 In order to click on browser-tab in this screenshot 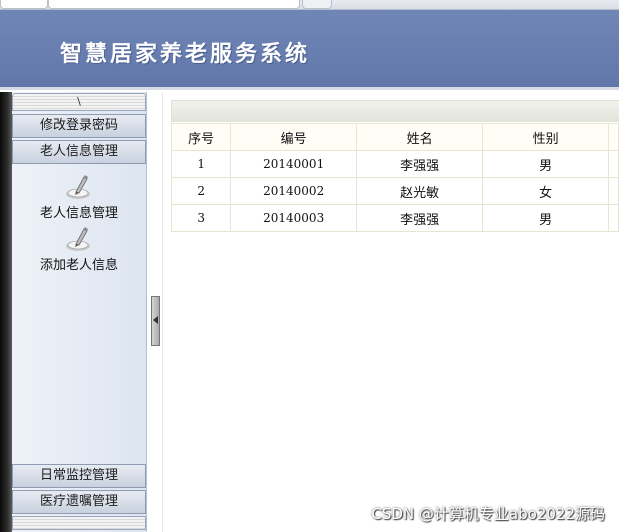, I will do `click(24, 4)`.